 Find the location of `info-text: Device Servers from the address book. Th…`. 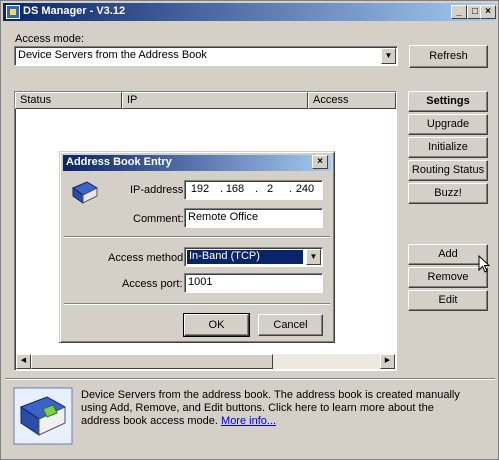

info-text: Device Servers from the address book. Th… is located at coordinates (276, 408).